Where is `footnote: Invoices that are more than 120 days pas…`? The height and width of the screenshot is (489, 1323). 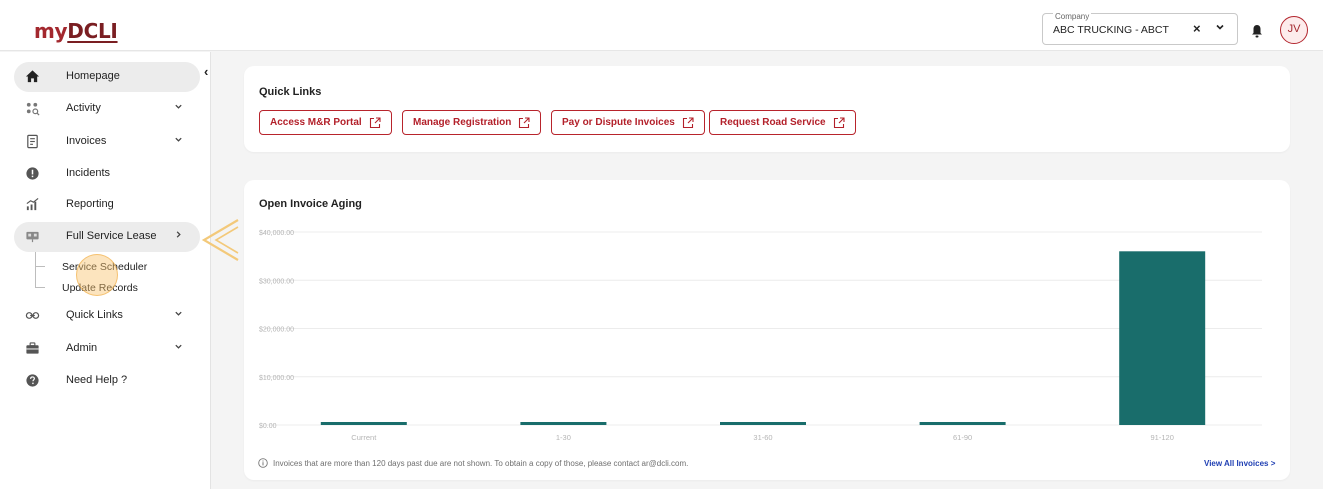
footnote: Invoices that are more than 120 days pas… is located at coordinates (473, 463).